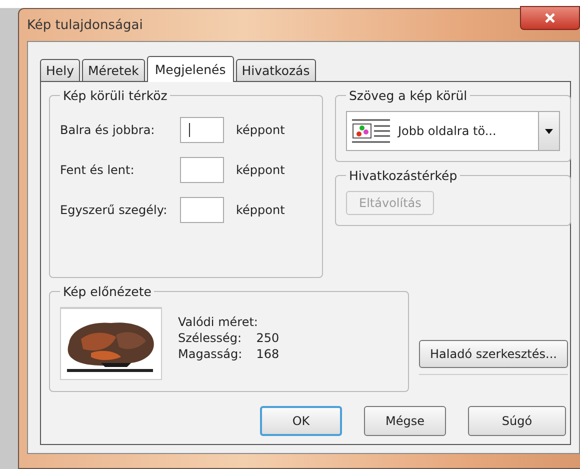  What do you see at coordinates (114, 210) in the screenshot?
I see `field-label: Egyszerű szegély:` at bounding box center [114, 210].